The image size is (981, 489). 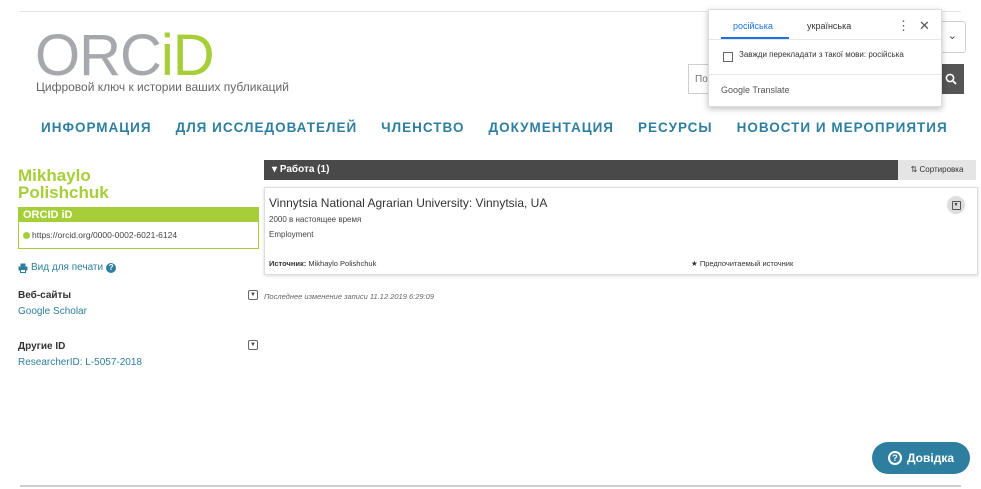 I want to click on websites-toggle-icon: ▼, so click(x=253, y=295).